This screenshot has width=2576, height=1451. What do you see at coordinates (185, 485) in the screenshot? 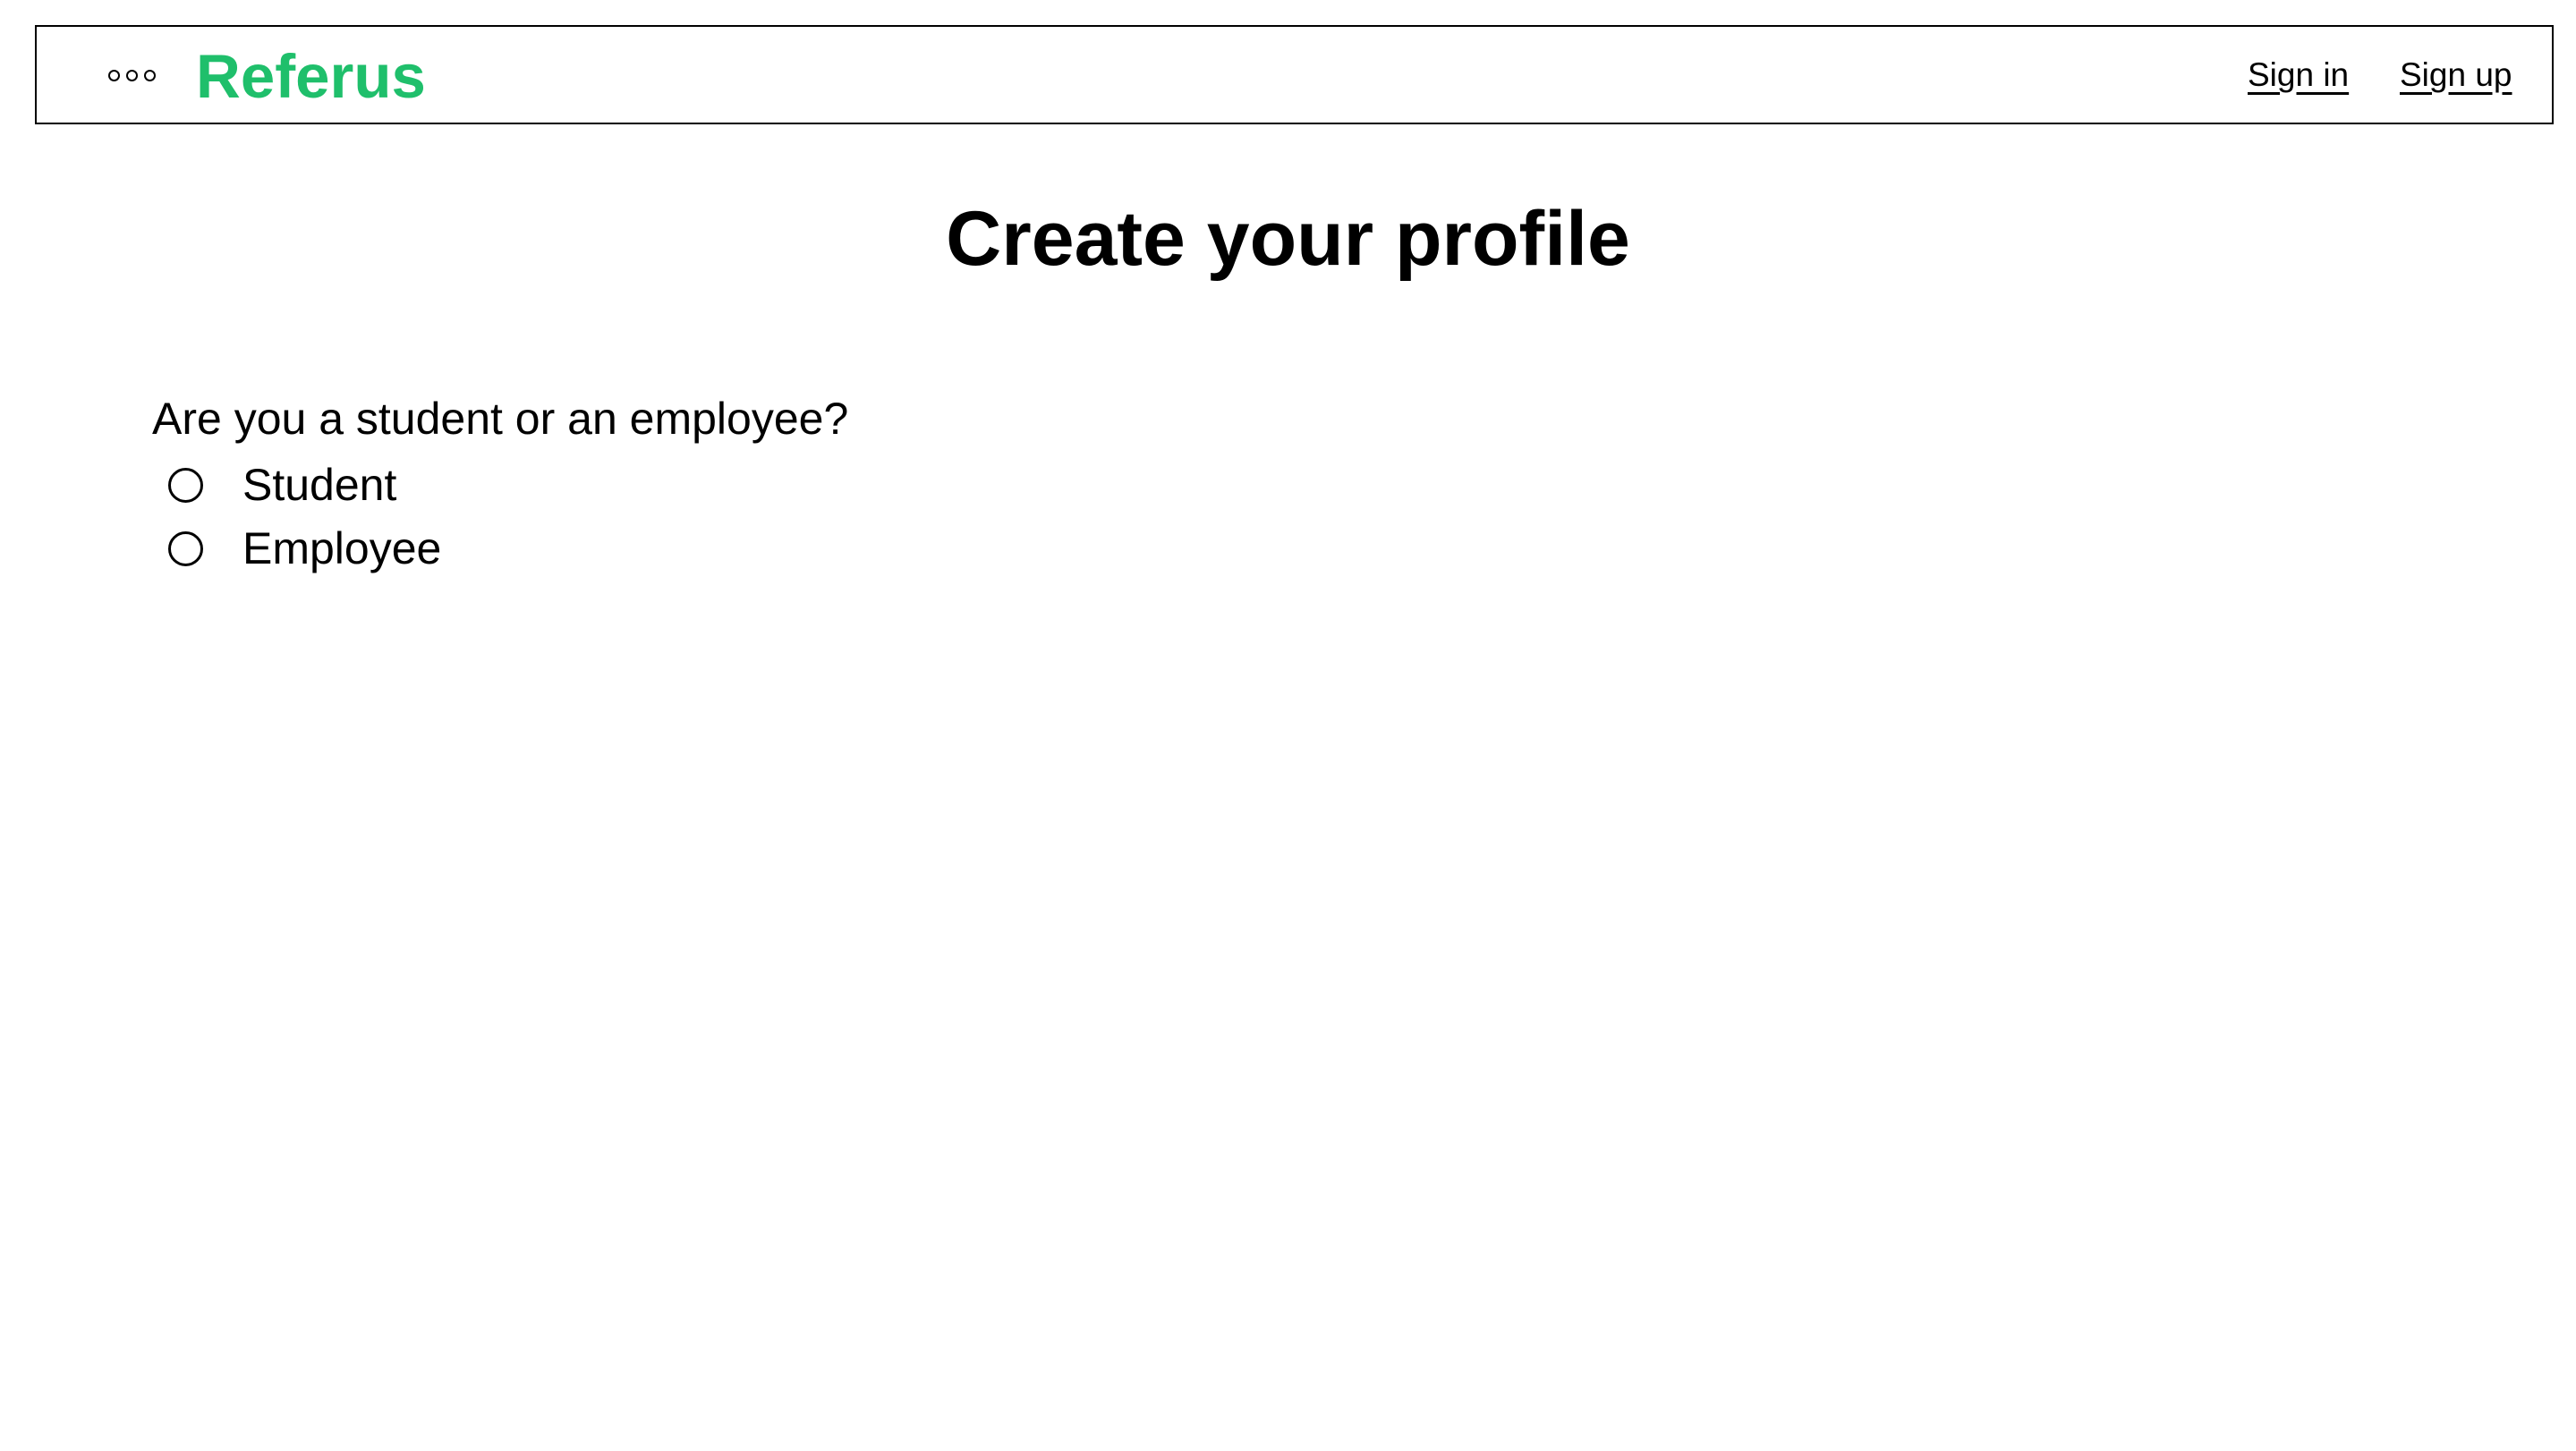
I see `student-radio` at bounding box center [185, 485].